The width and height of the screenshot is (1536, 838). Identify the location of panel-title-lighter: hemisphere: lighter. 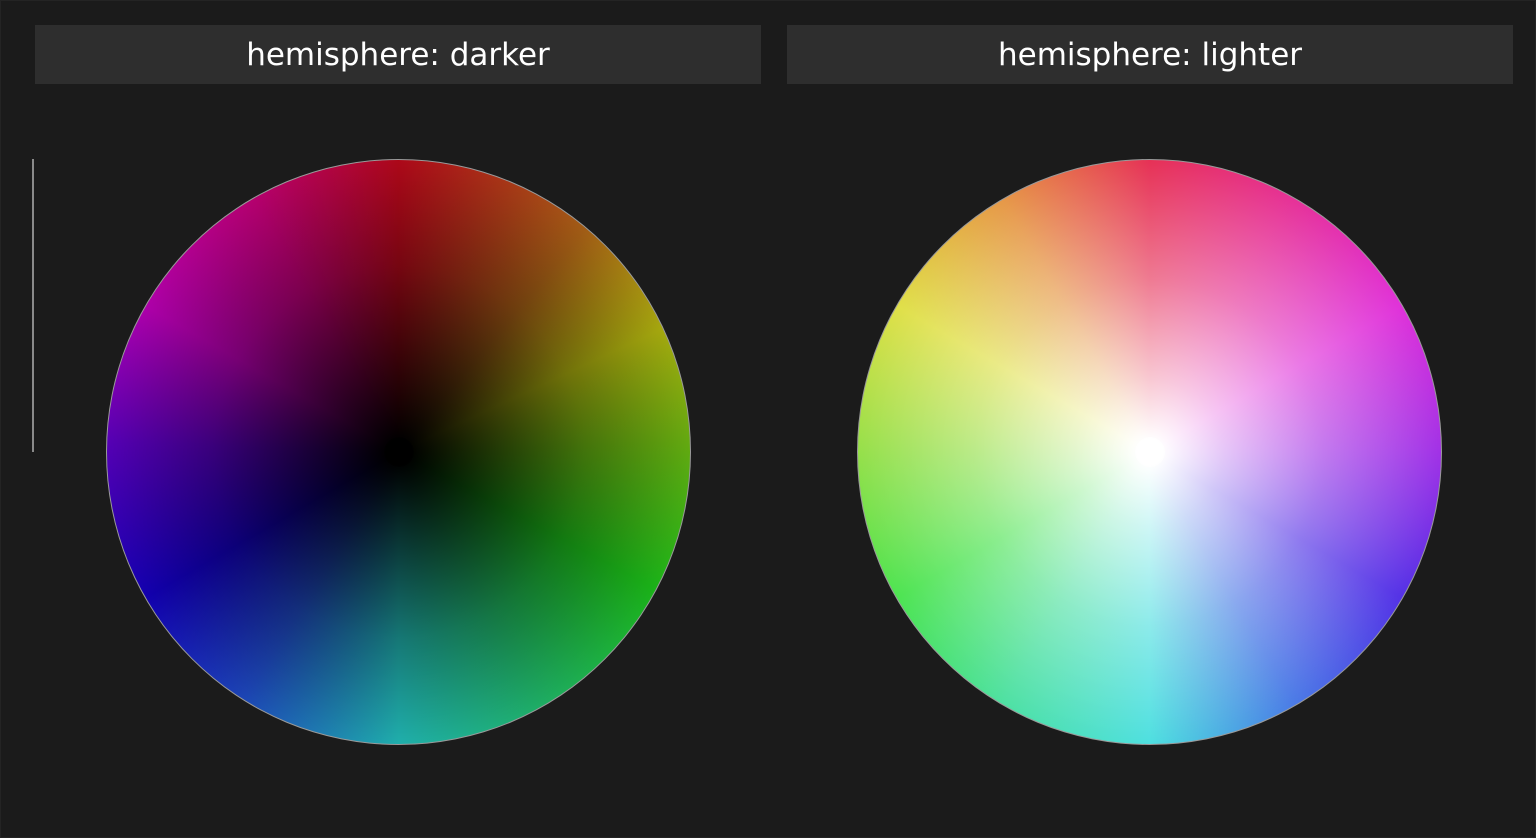
(1150, 54).